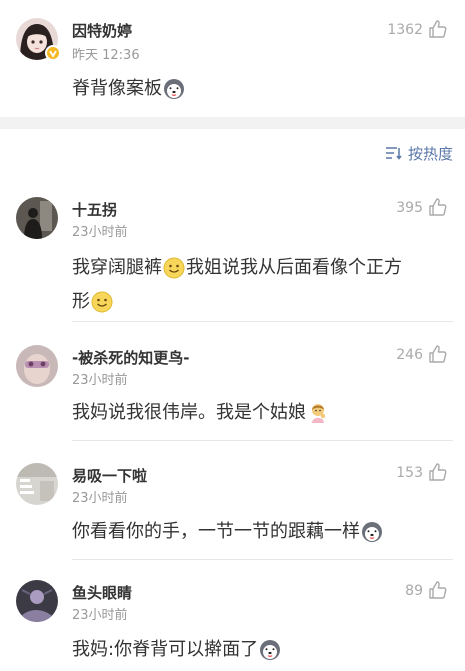 This screenshot has width=465, height=671. What do you see at coordinates (409, 208) in the screenshot?
I see `comment-like-count: 395` at bounding box center [409, 208].